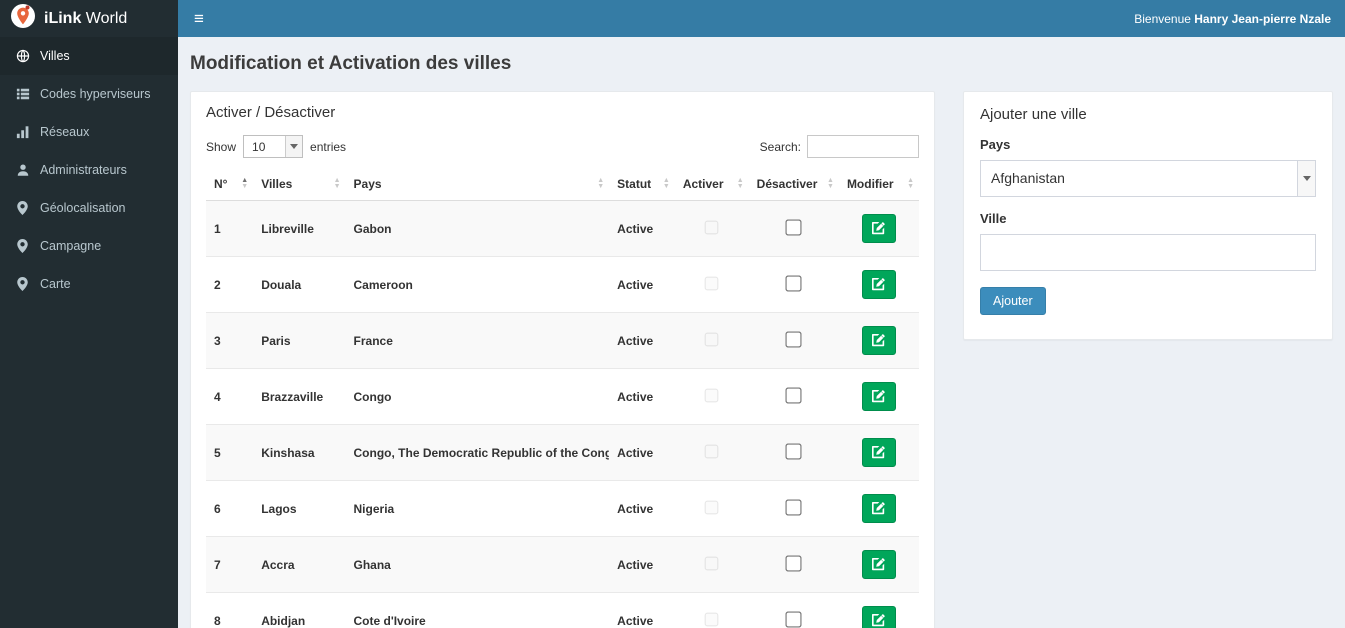 This screenshot has height=628, width=1345. Describe the element at coordinates (22, 56) in the screenshot. I see `globe-icon` at that location.